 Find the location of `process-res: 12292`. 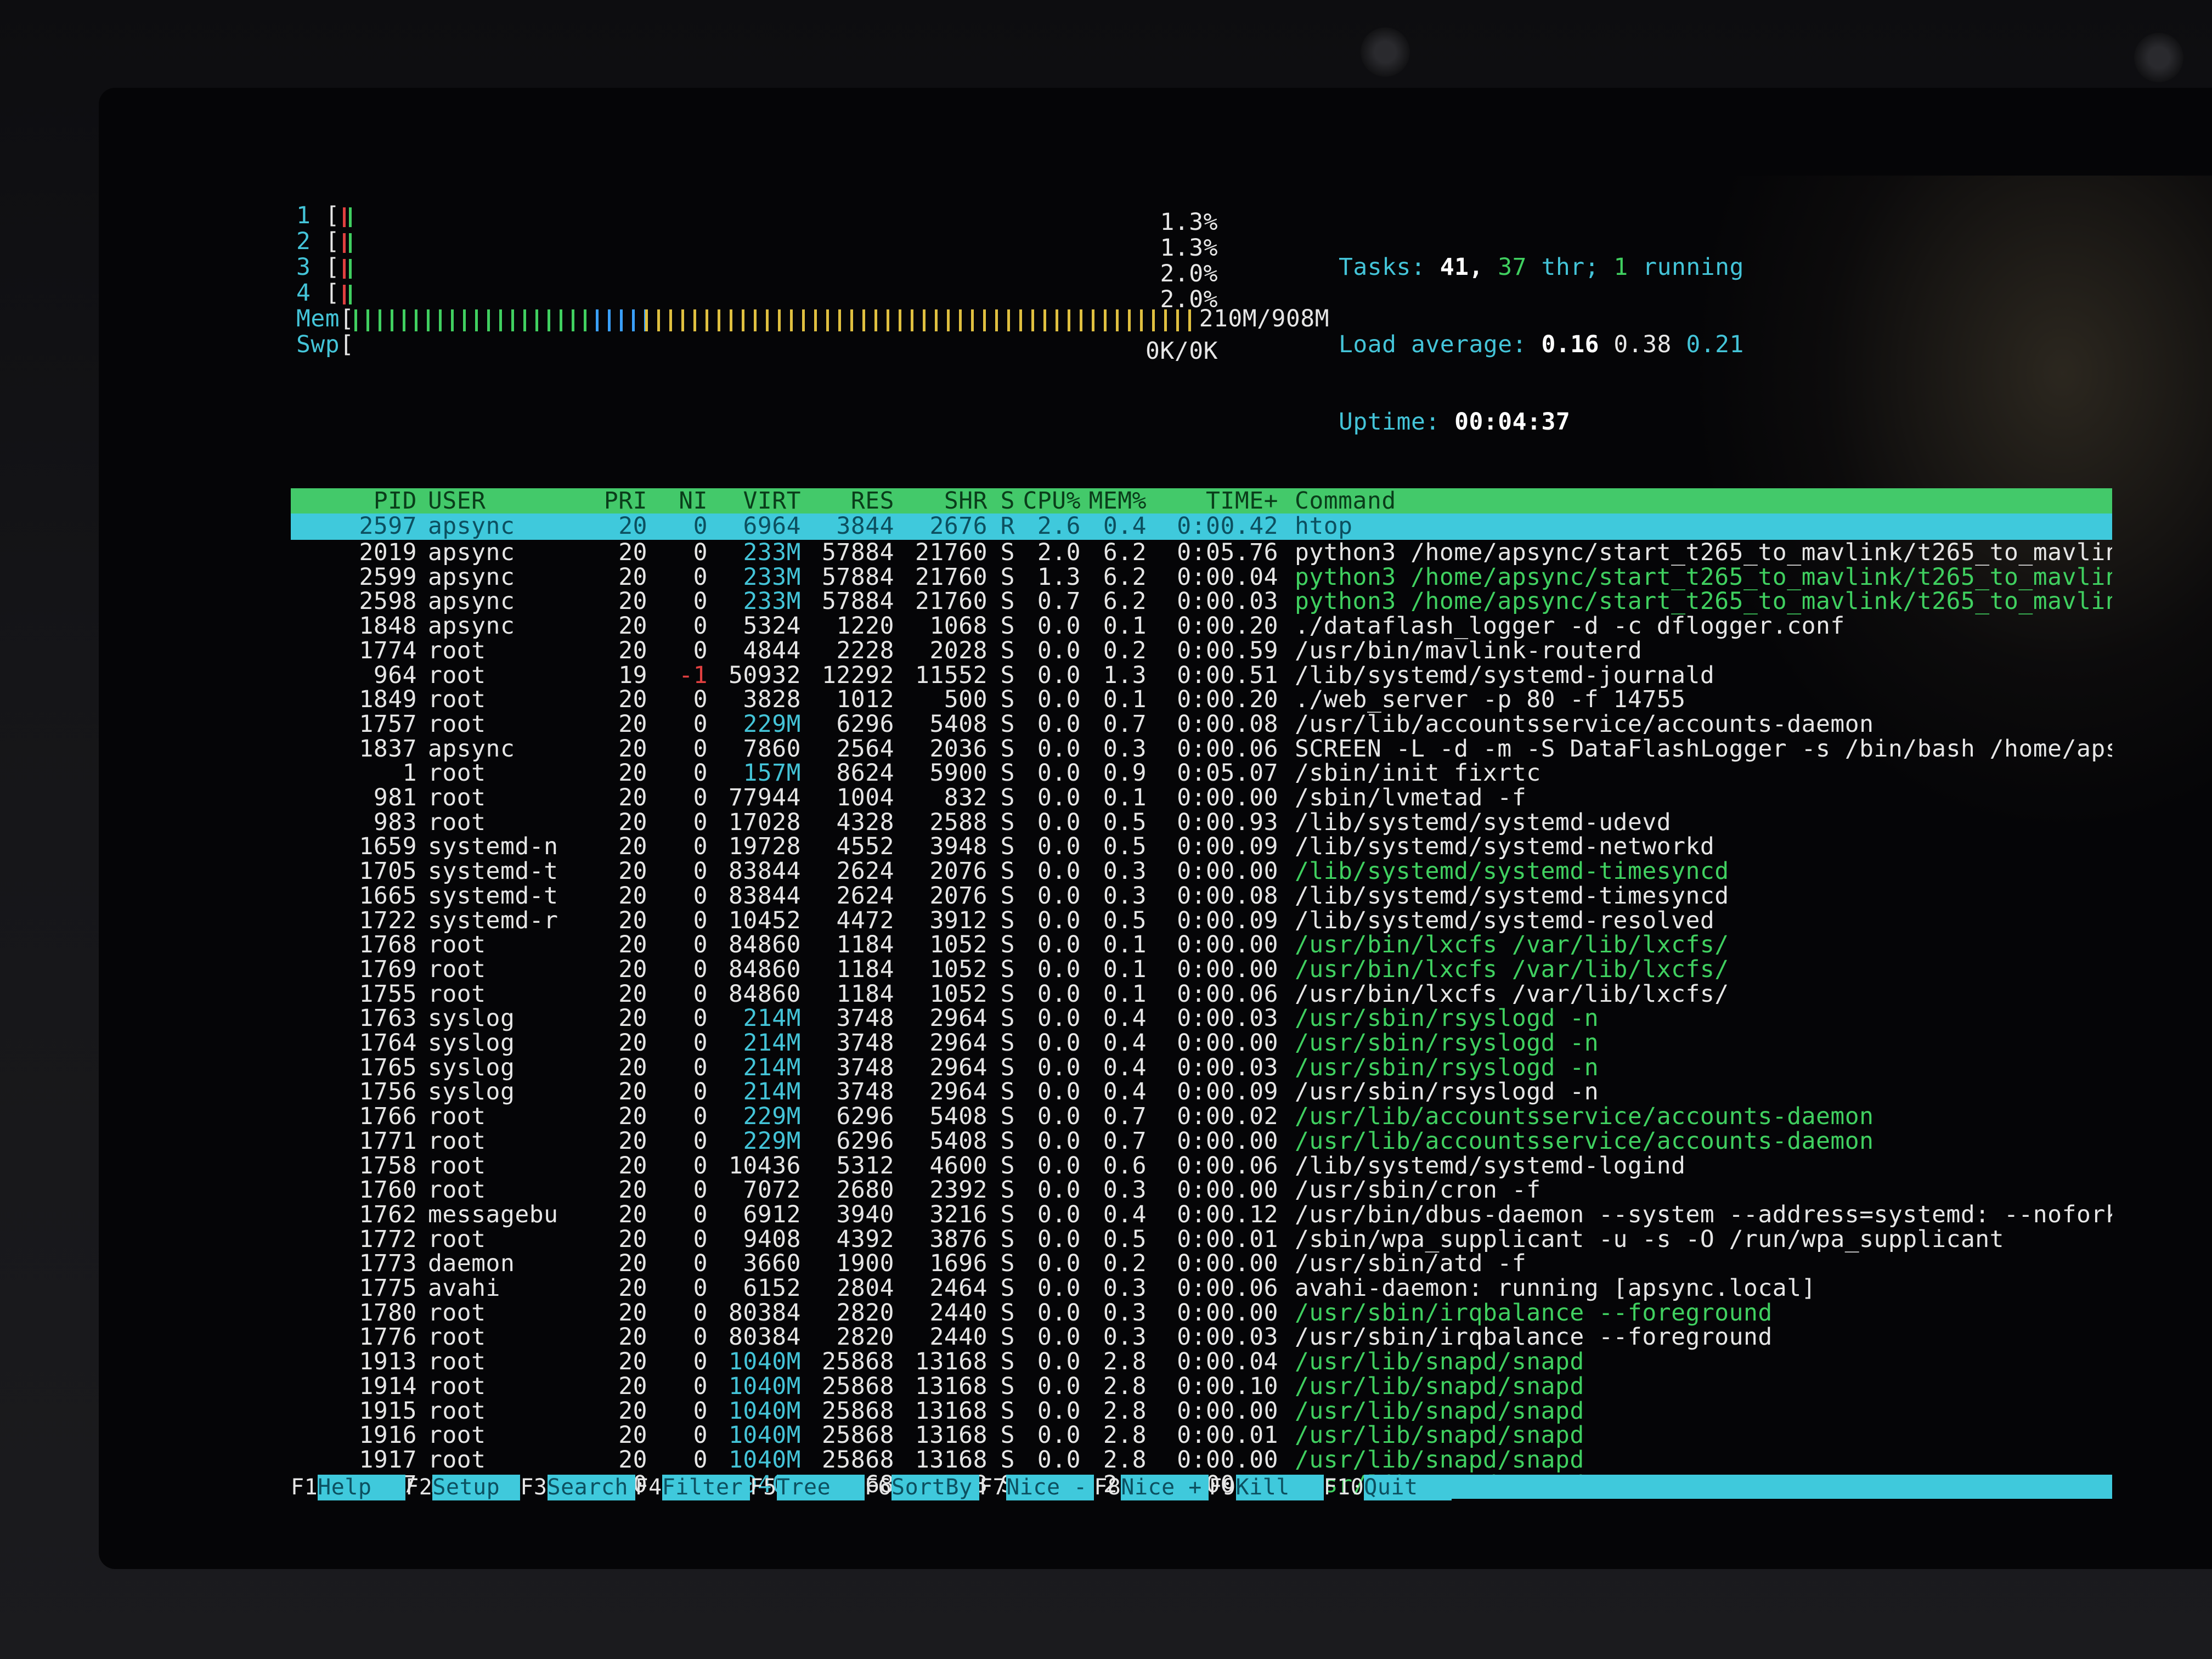

process-res: 12292 is located at coordinates (858, 675).